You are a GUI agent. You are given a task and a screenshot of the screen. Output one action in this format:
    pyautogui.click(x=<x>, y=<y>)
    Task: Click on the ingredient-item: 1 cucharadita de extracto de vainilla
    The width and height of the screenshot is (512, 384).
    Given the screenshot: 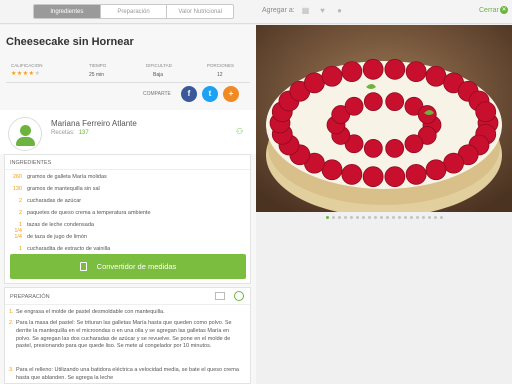 What is the action you would take?
    pyautogui.click(x=60, y=249)
    